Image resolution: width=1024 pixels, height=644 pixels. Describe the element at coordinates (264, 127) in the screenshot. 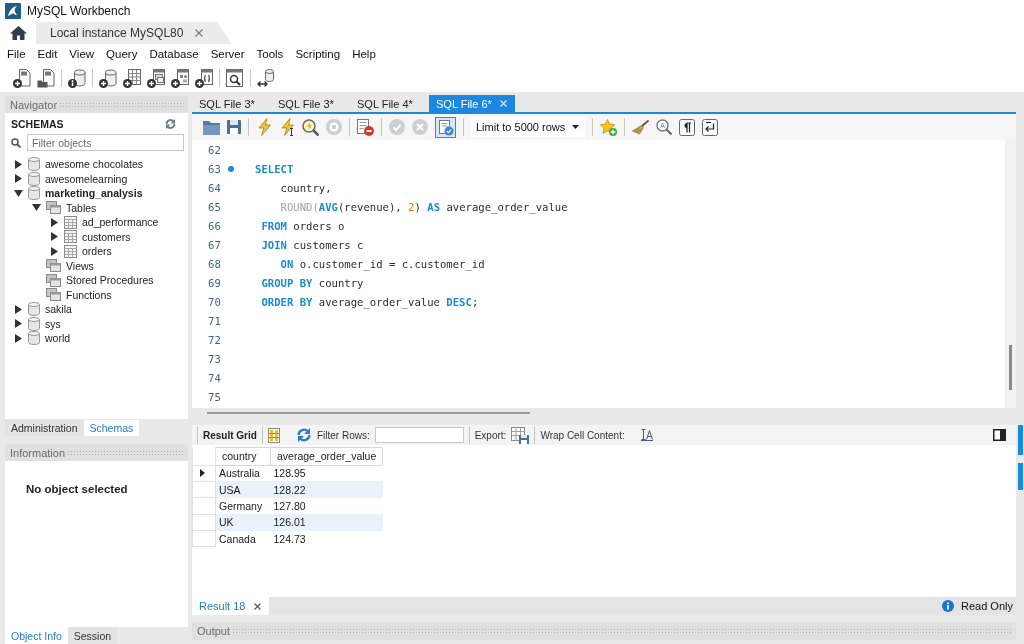

I see `lightning-icon` at that location.